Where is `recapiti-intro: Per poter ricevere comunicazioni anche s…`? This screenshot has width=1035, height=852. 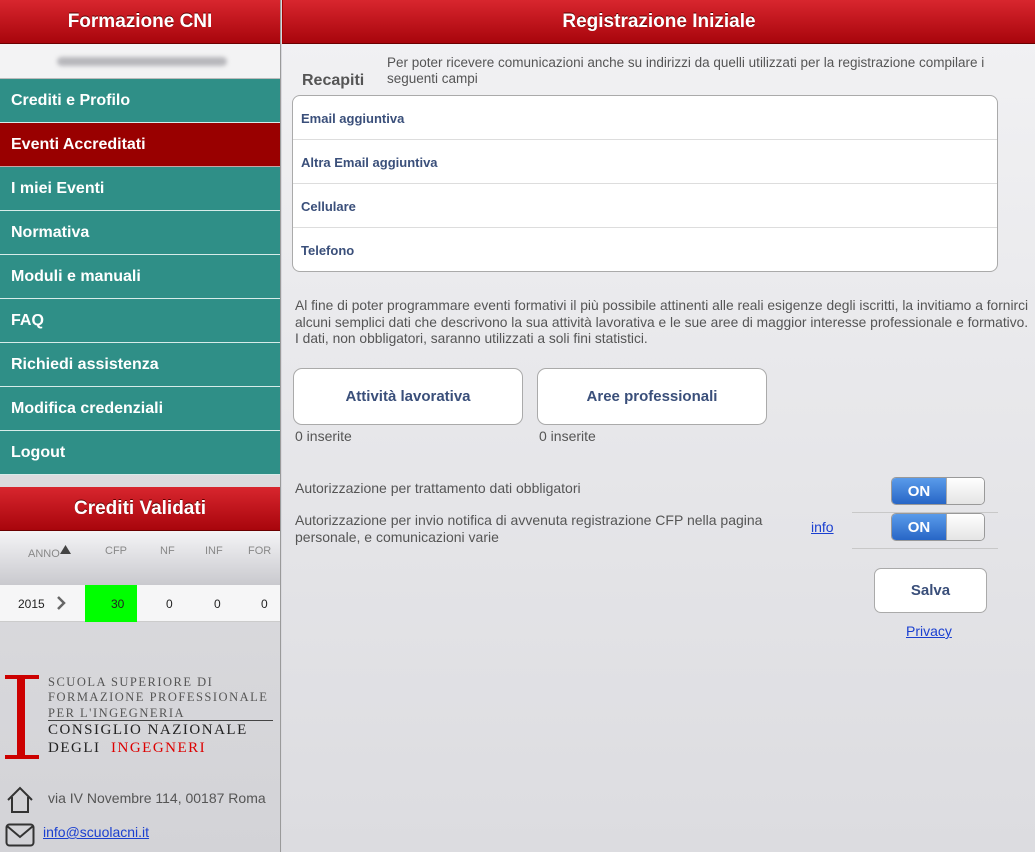 recapiti-intro: Per poter ricevere comunicazioni anche s… is located at coordinates (686, 70).